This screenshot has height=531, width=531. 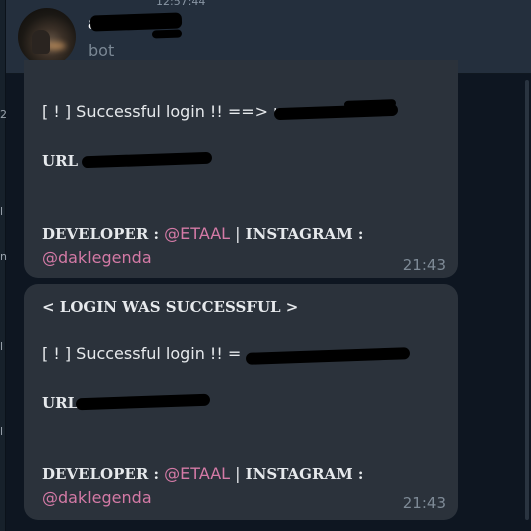 I want to click on avatar-figure, so click(x=41, y=42).